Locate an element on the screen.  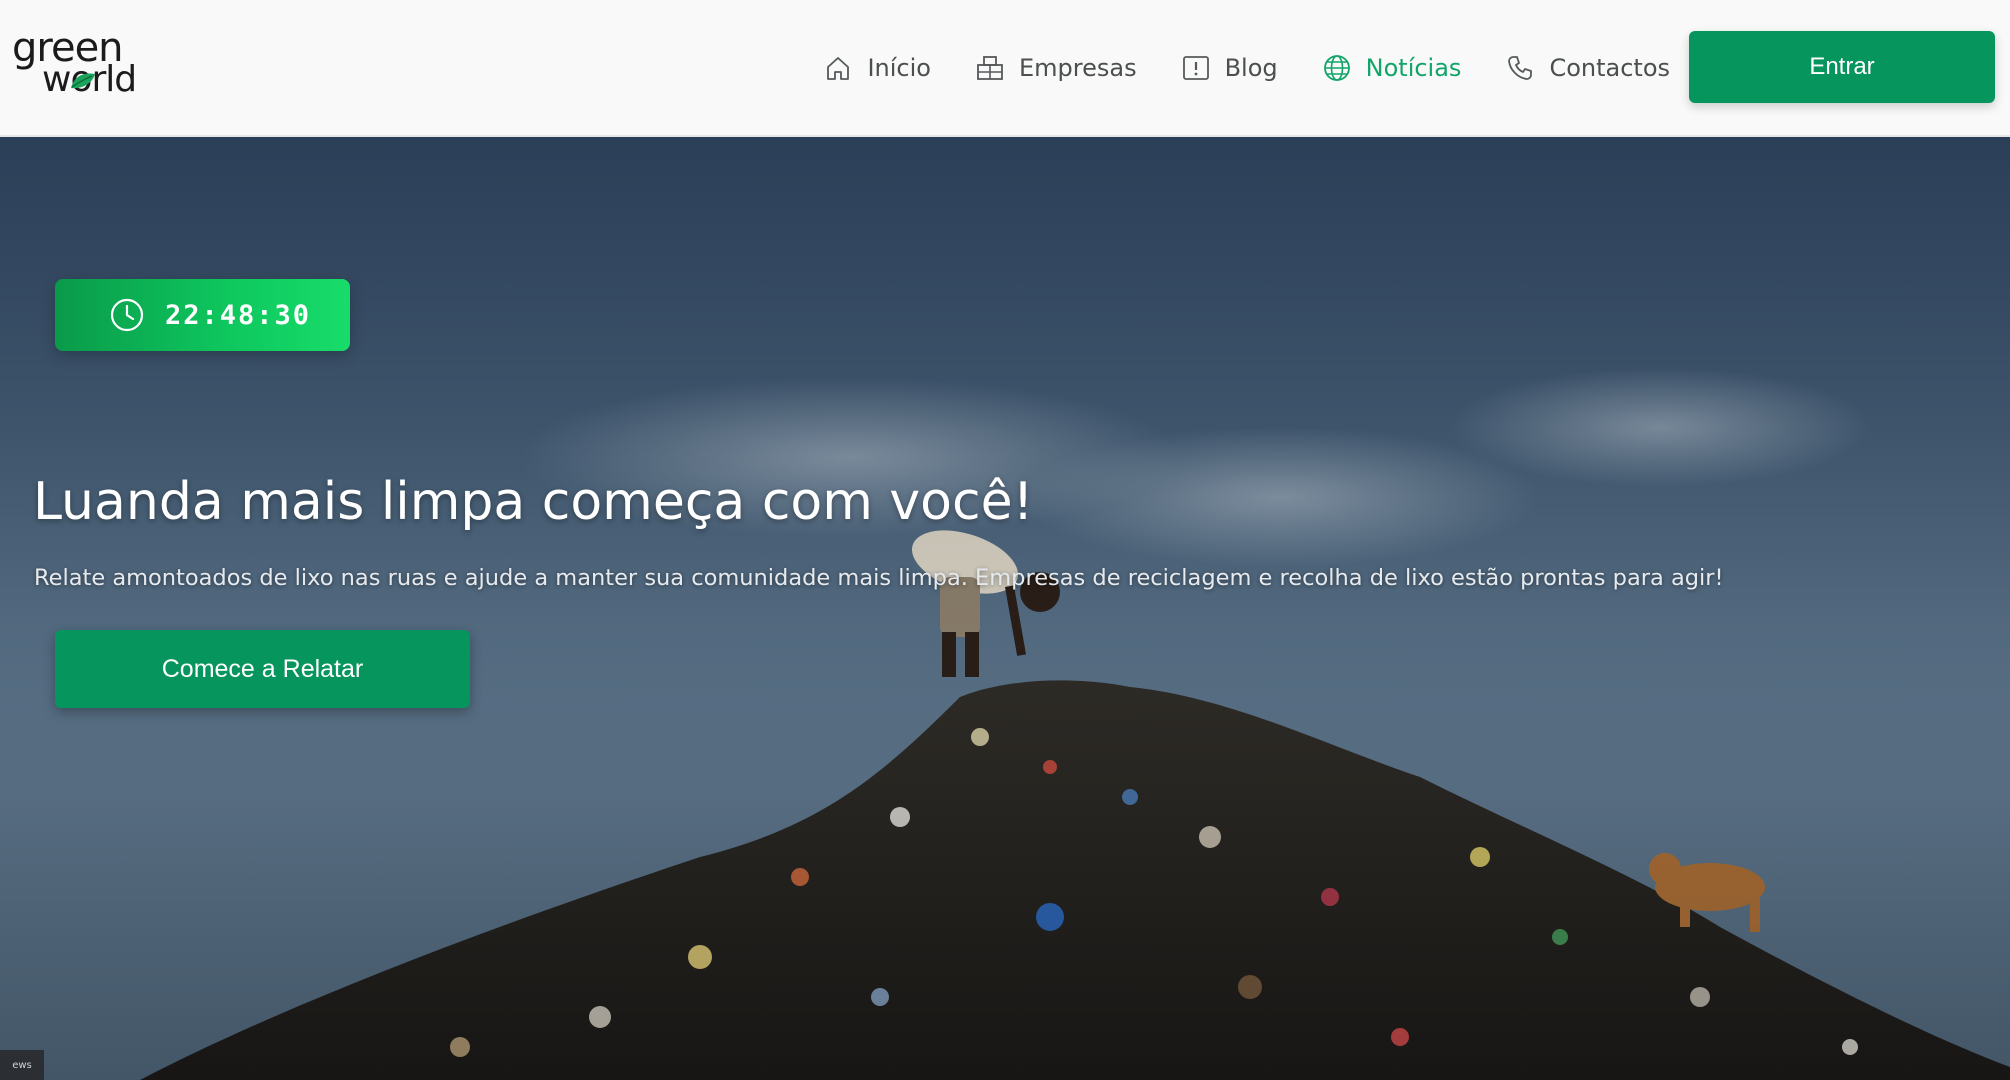
home-icon is located at coordinates (838, 68).